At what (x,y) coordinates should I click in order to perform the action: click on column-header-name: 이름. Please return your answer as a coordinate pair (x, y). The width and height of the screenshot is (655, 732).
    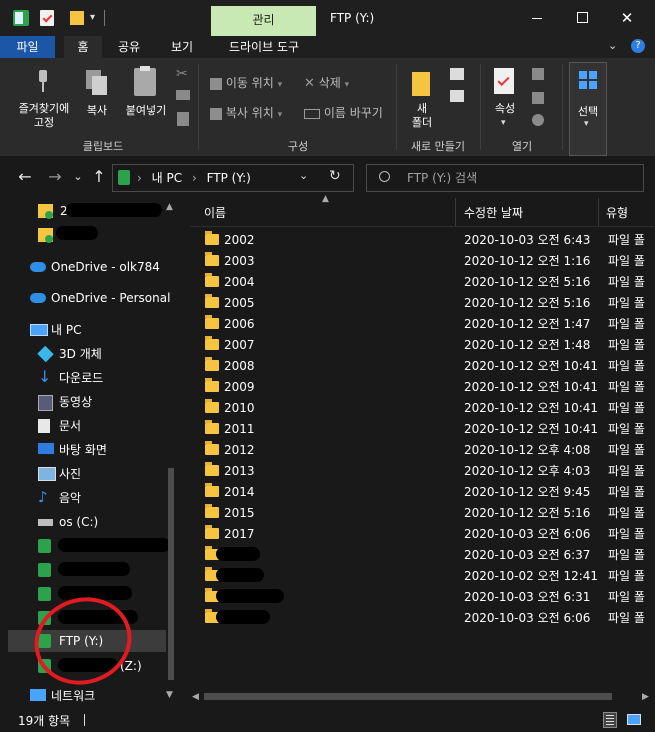
    Looking at the image, I should click on (215, 212).